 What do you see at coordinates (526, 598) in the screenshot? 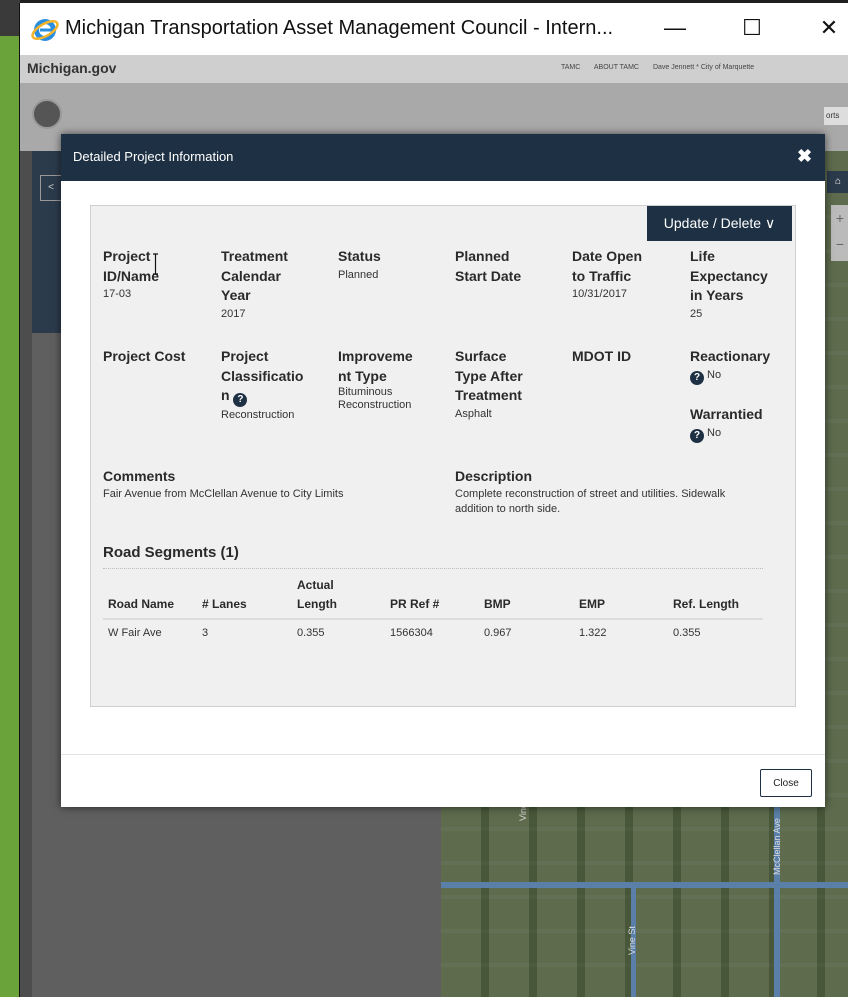
I see `column-header: BMP` at bounding box center [526, 598].